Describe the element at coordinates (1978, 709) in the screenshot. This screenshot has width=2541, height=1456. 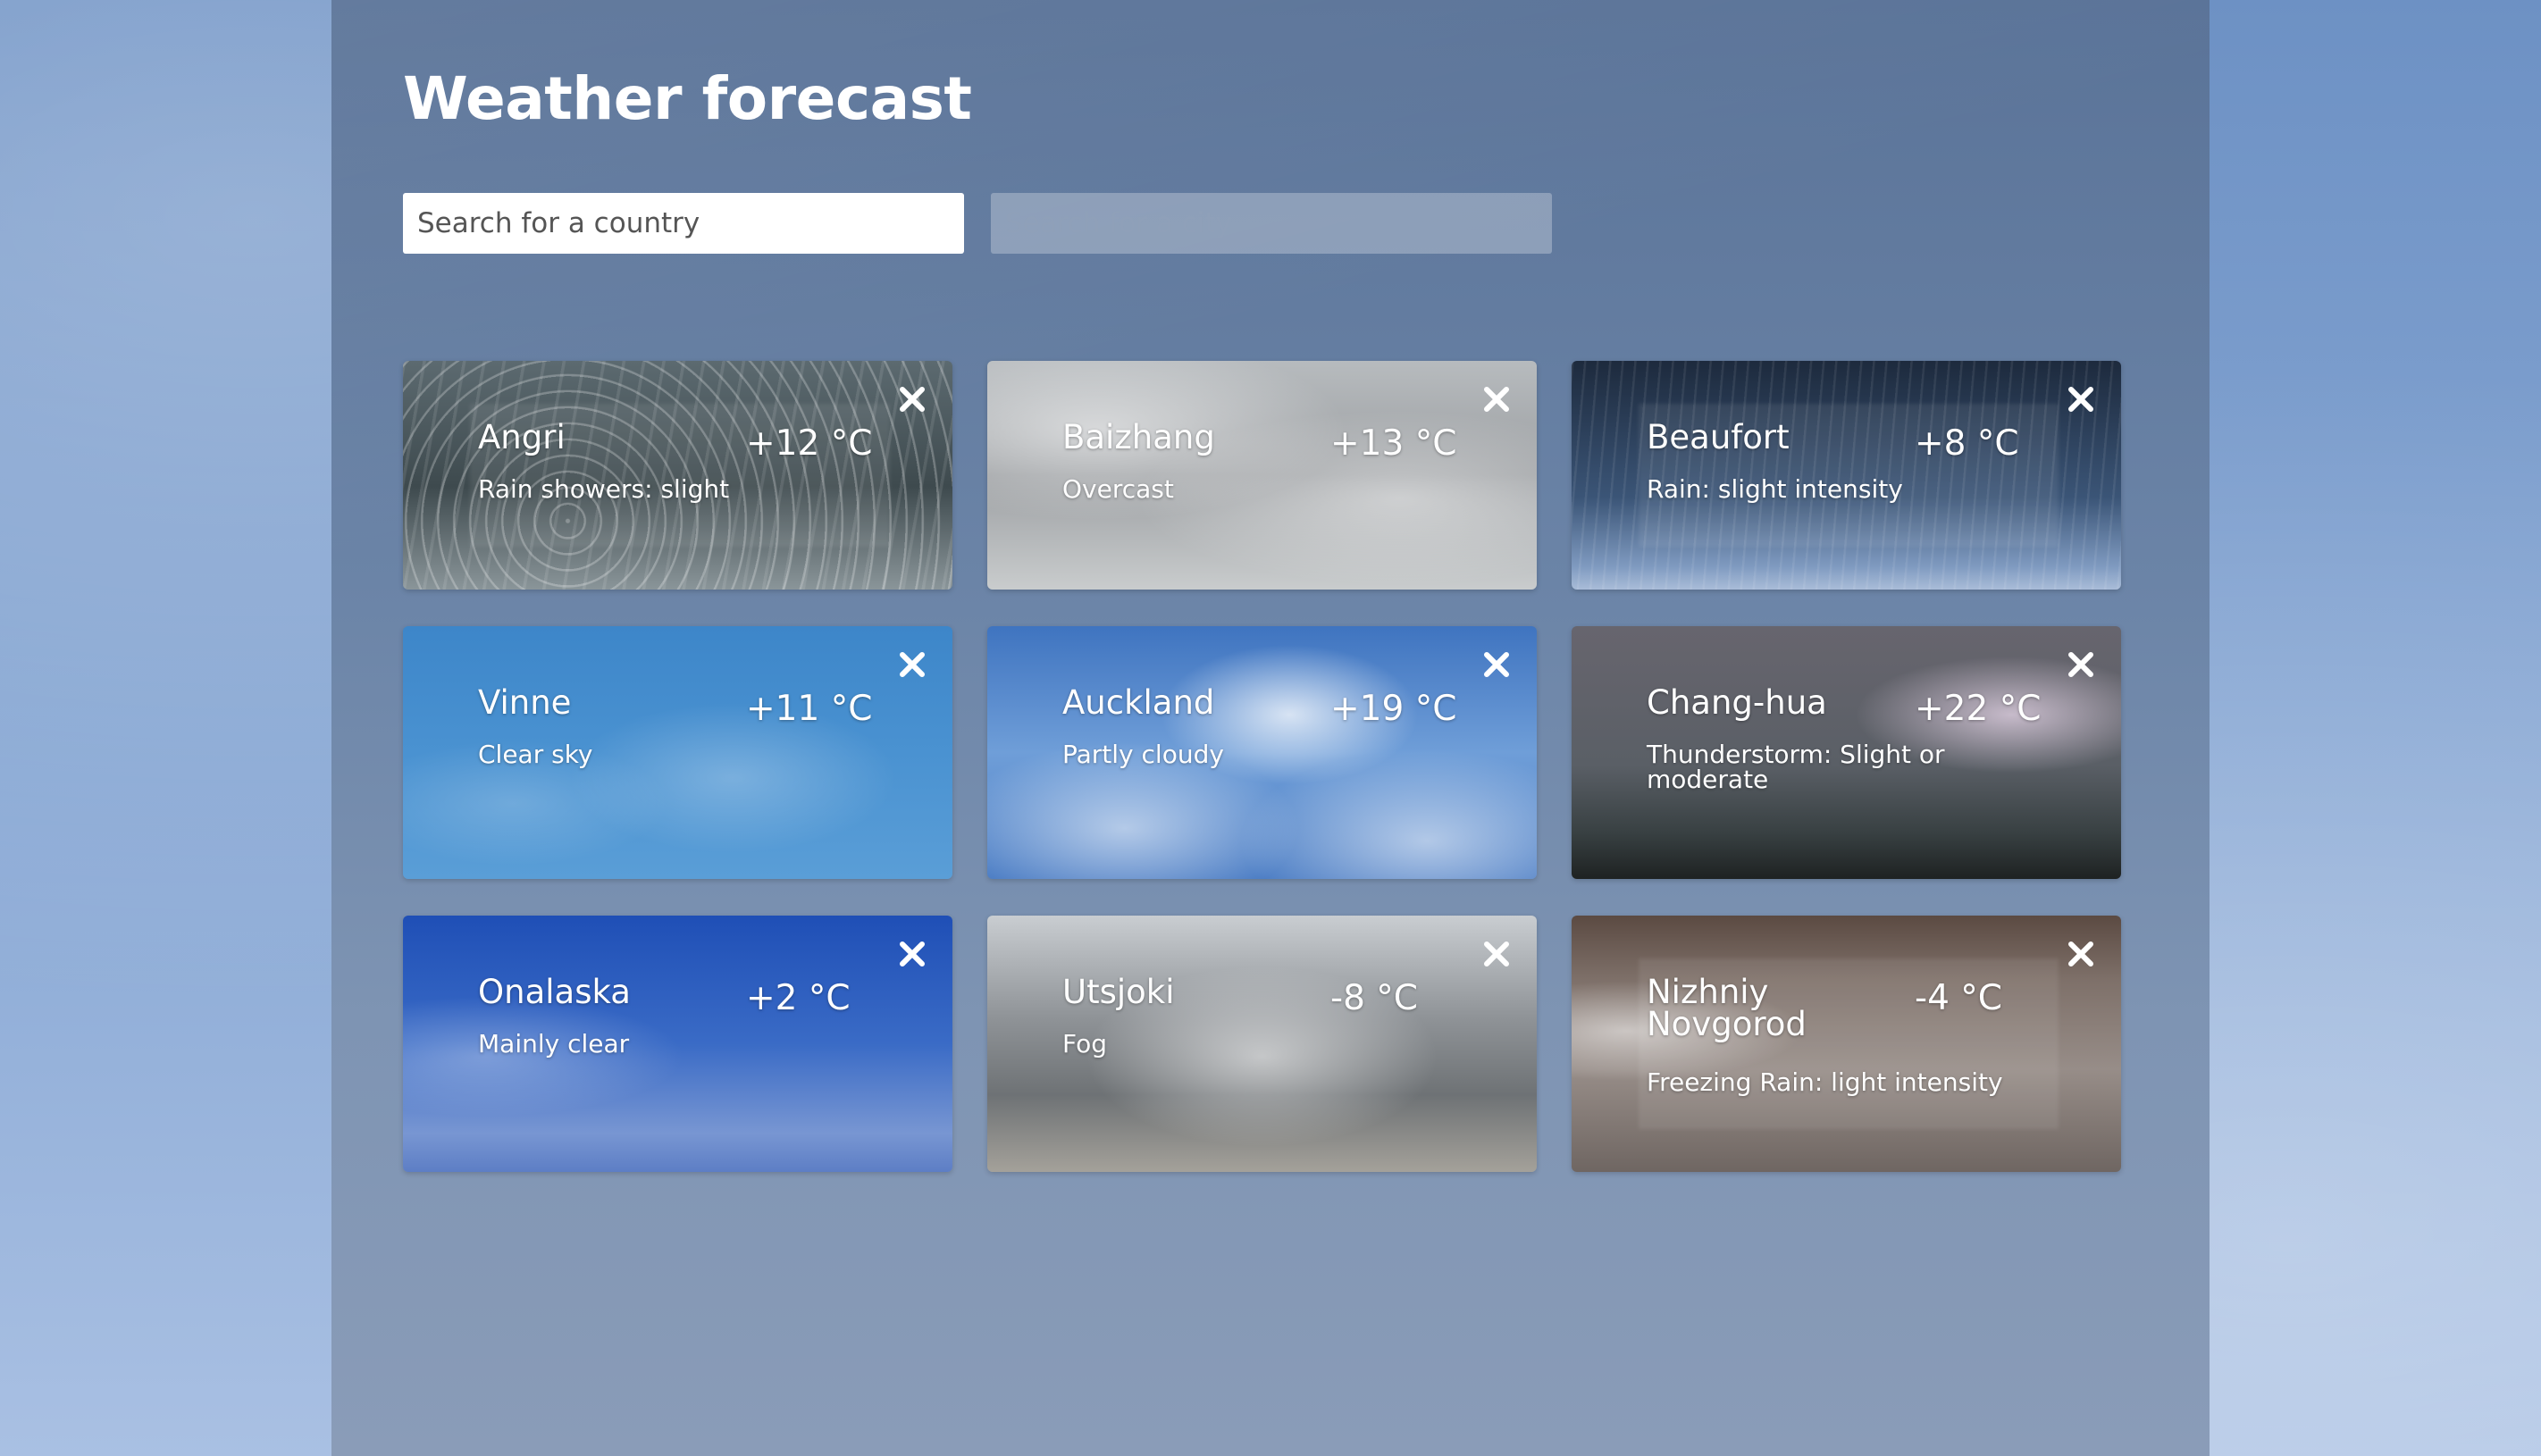
I see `card-temperature: +22 °C` at that location.